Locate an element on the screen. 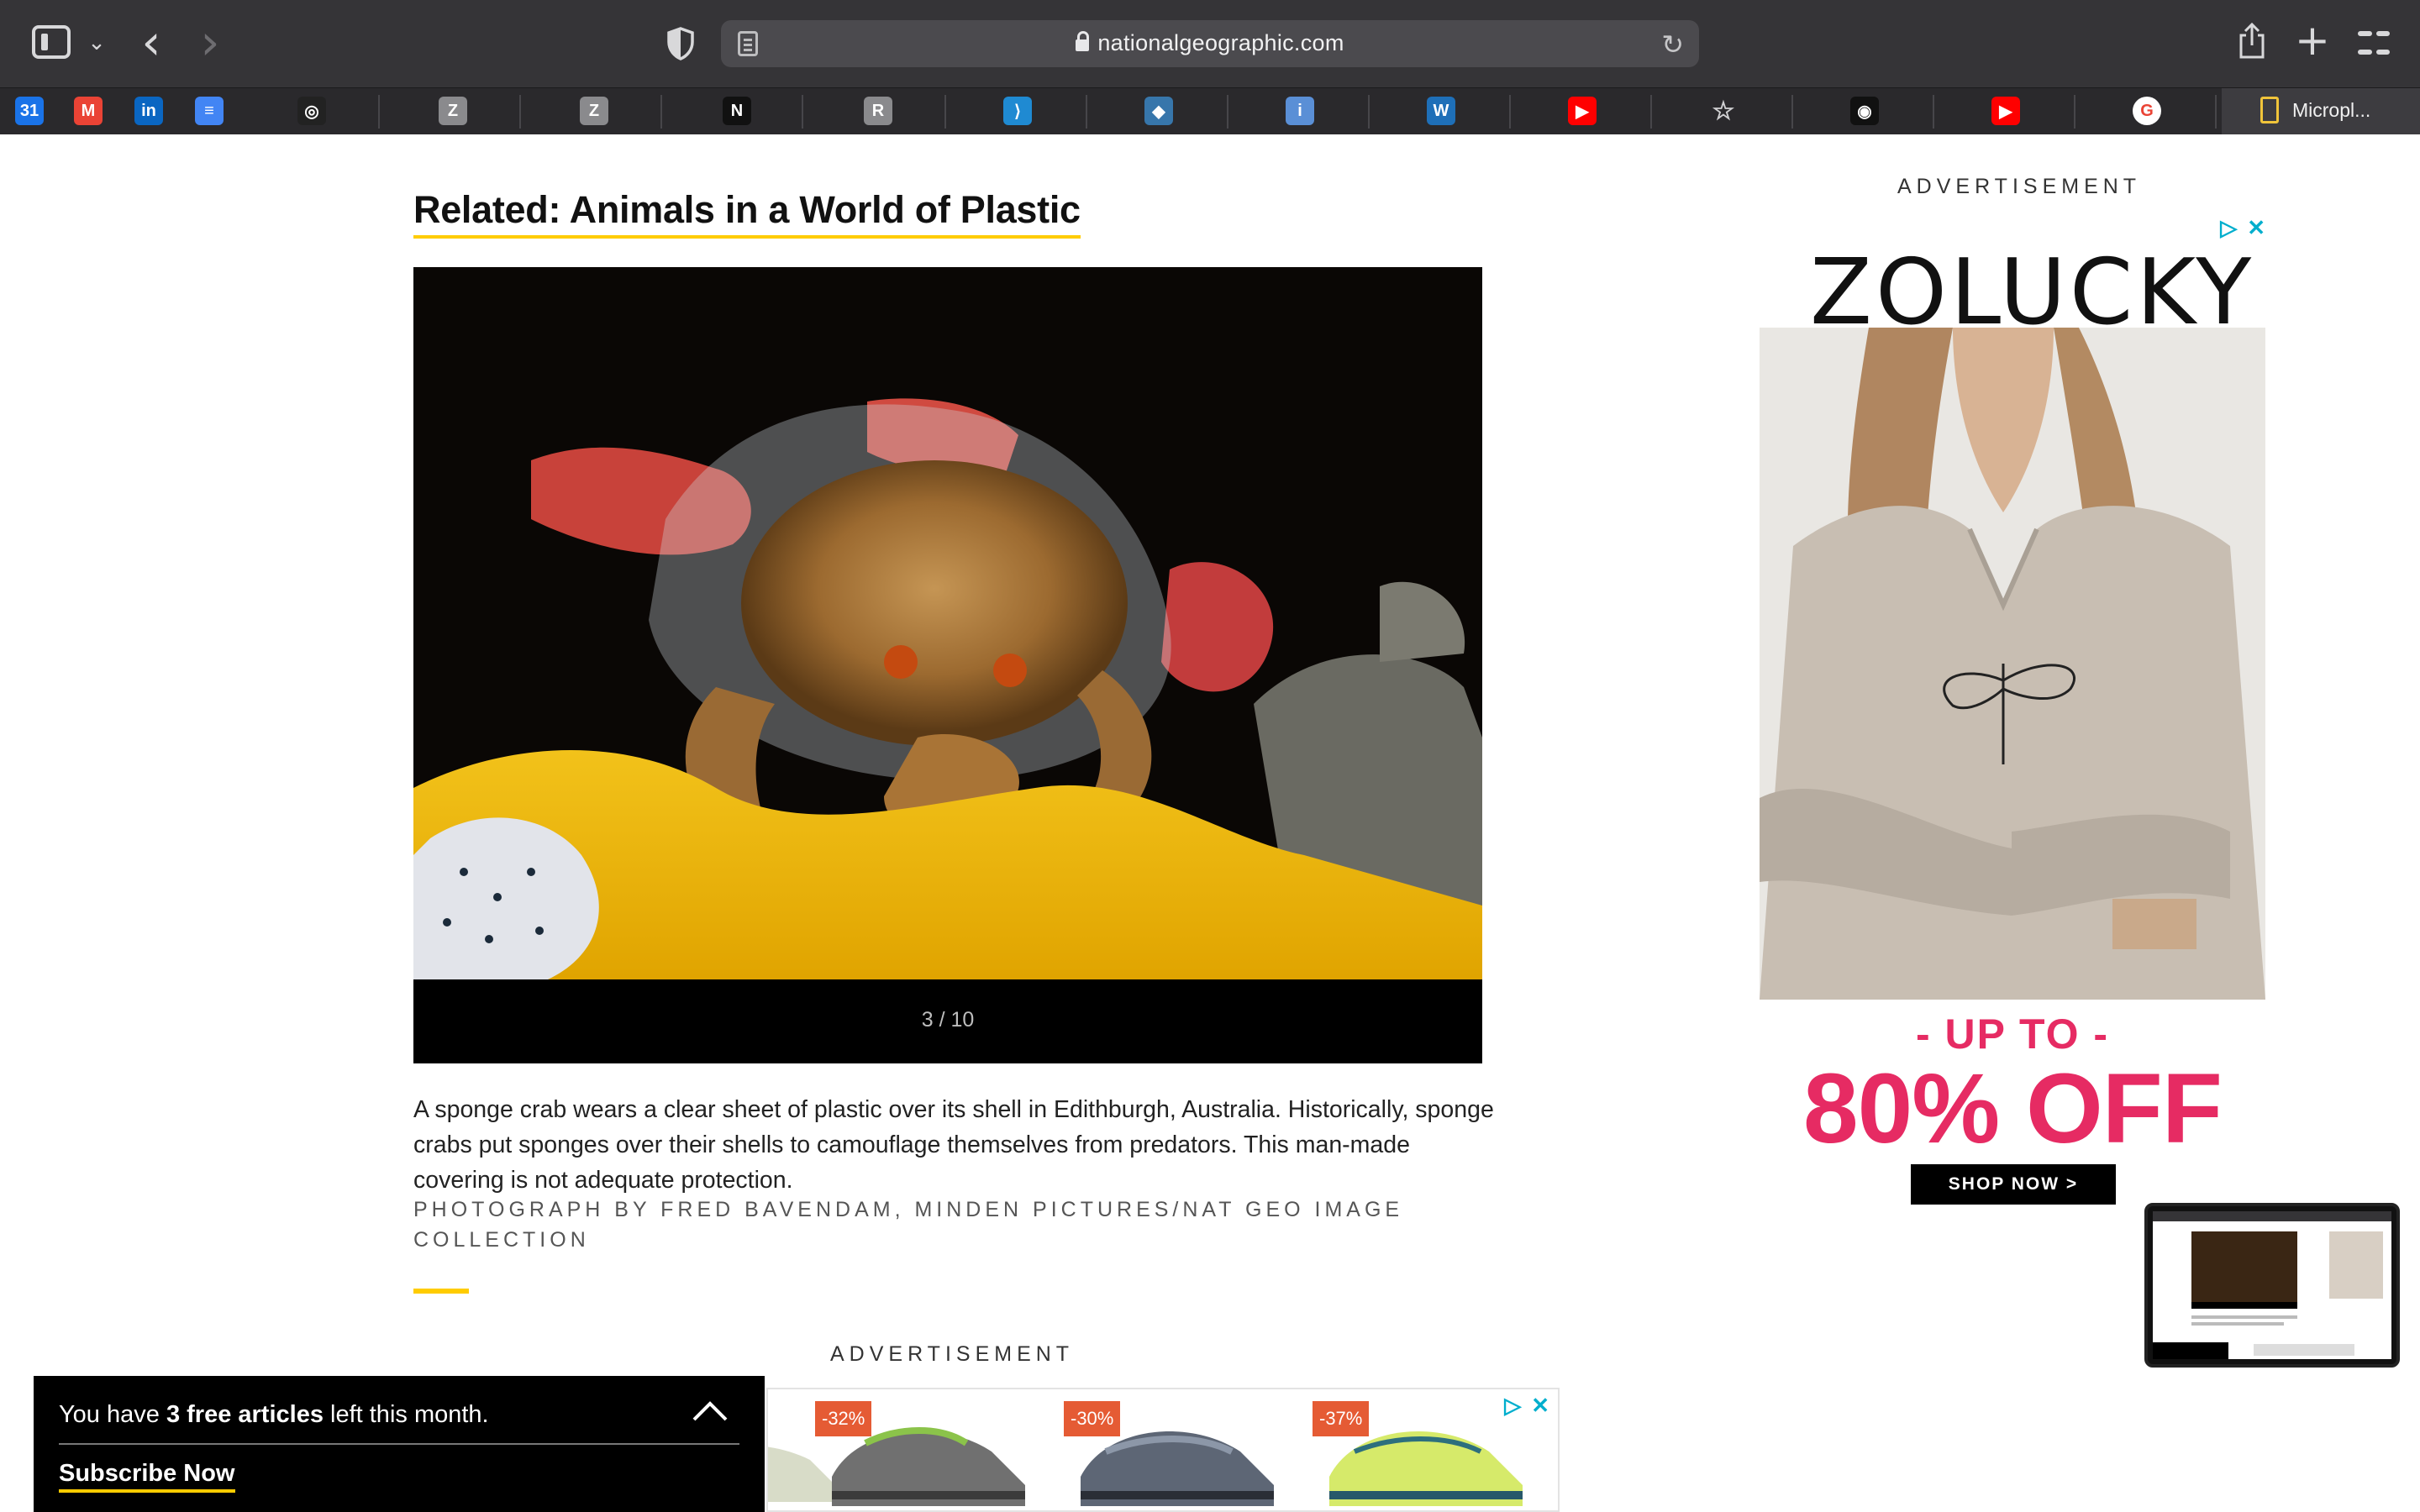 The image size is (2420, 1512). bookmarks-bar: Micropl... 31 Min ≡ ◎ Z Z N R ⟩ ◆ i W ▶ ☆ ◉ ▶ G is located at coordinates (1210, 111).